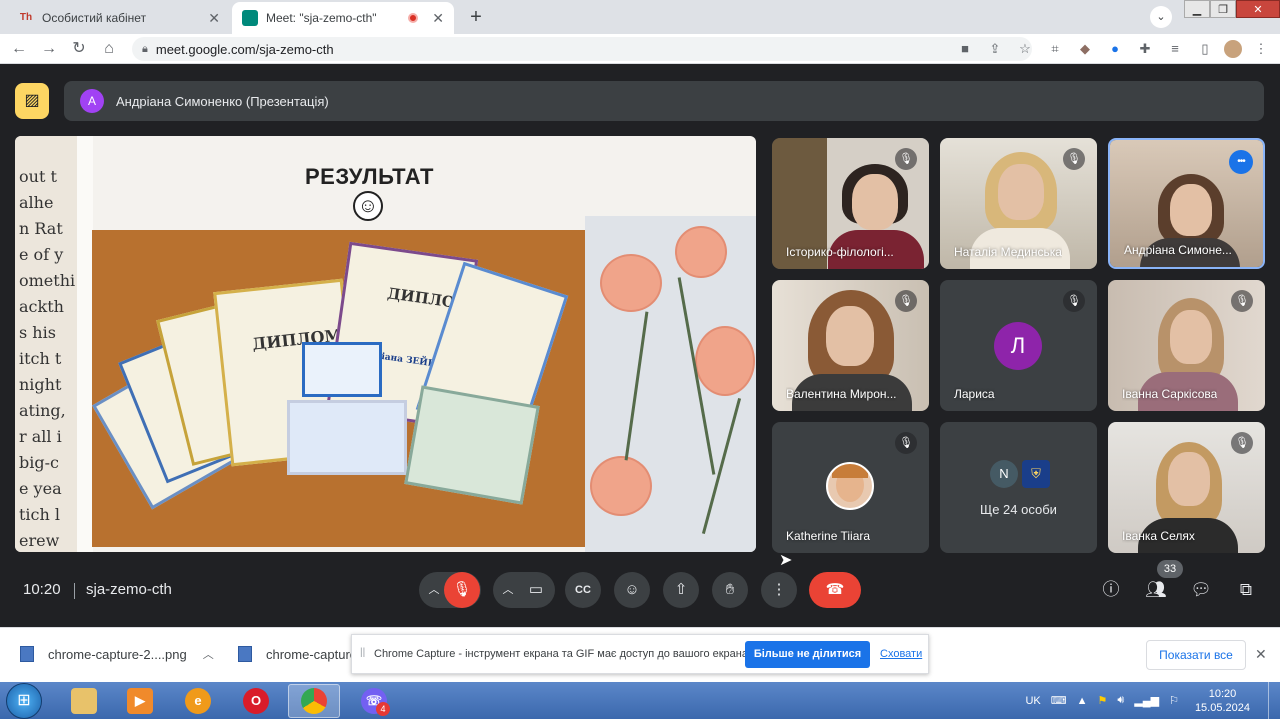 The width and height of the screenshot is (1280, 719). What do you see at coordinates (1145, 49) in the screenshot?
I see `extensions-puzzle-icon: ✚` at bounding box center [1145, 49].